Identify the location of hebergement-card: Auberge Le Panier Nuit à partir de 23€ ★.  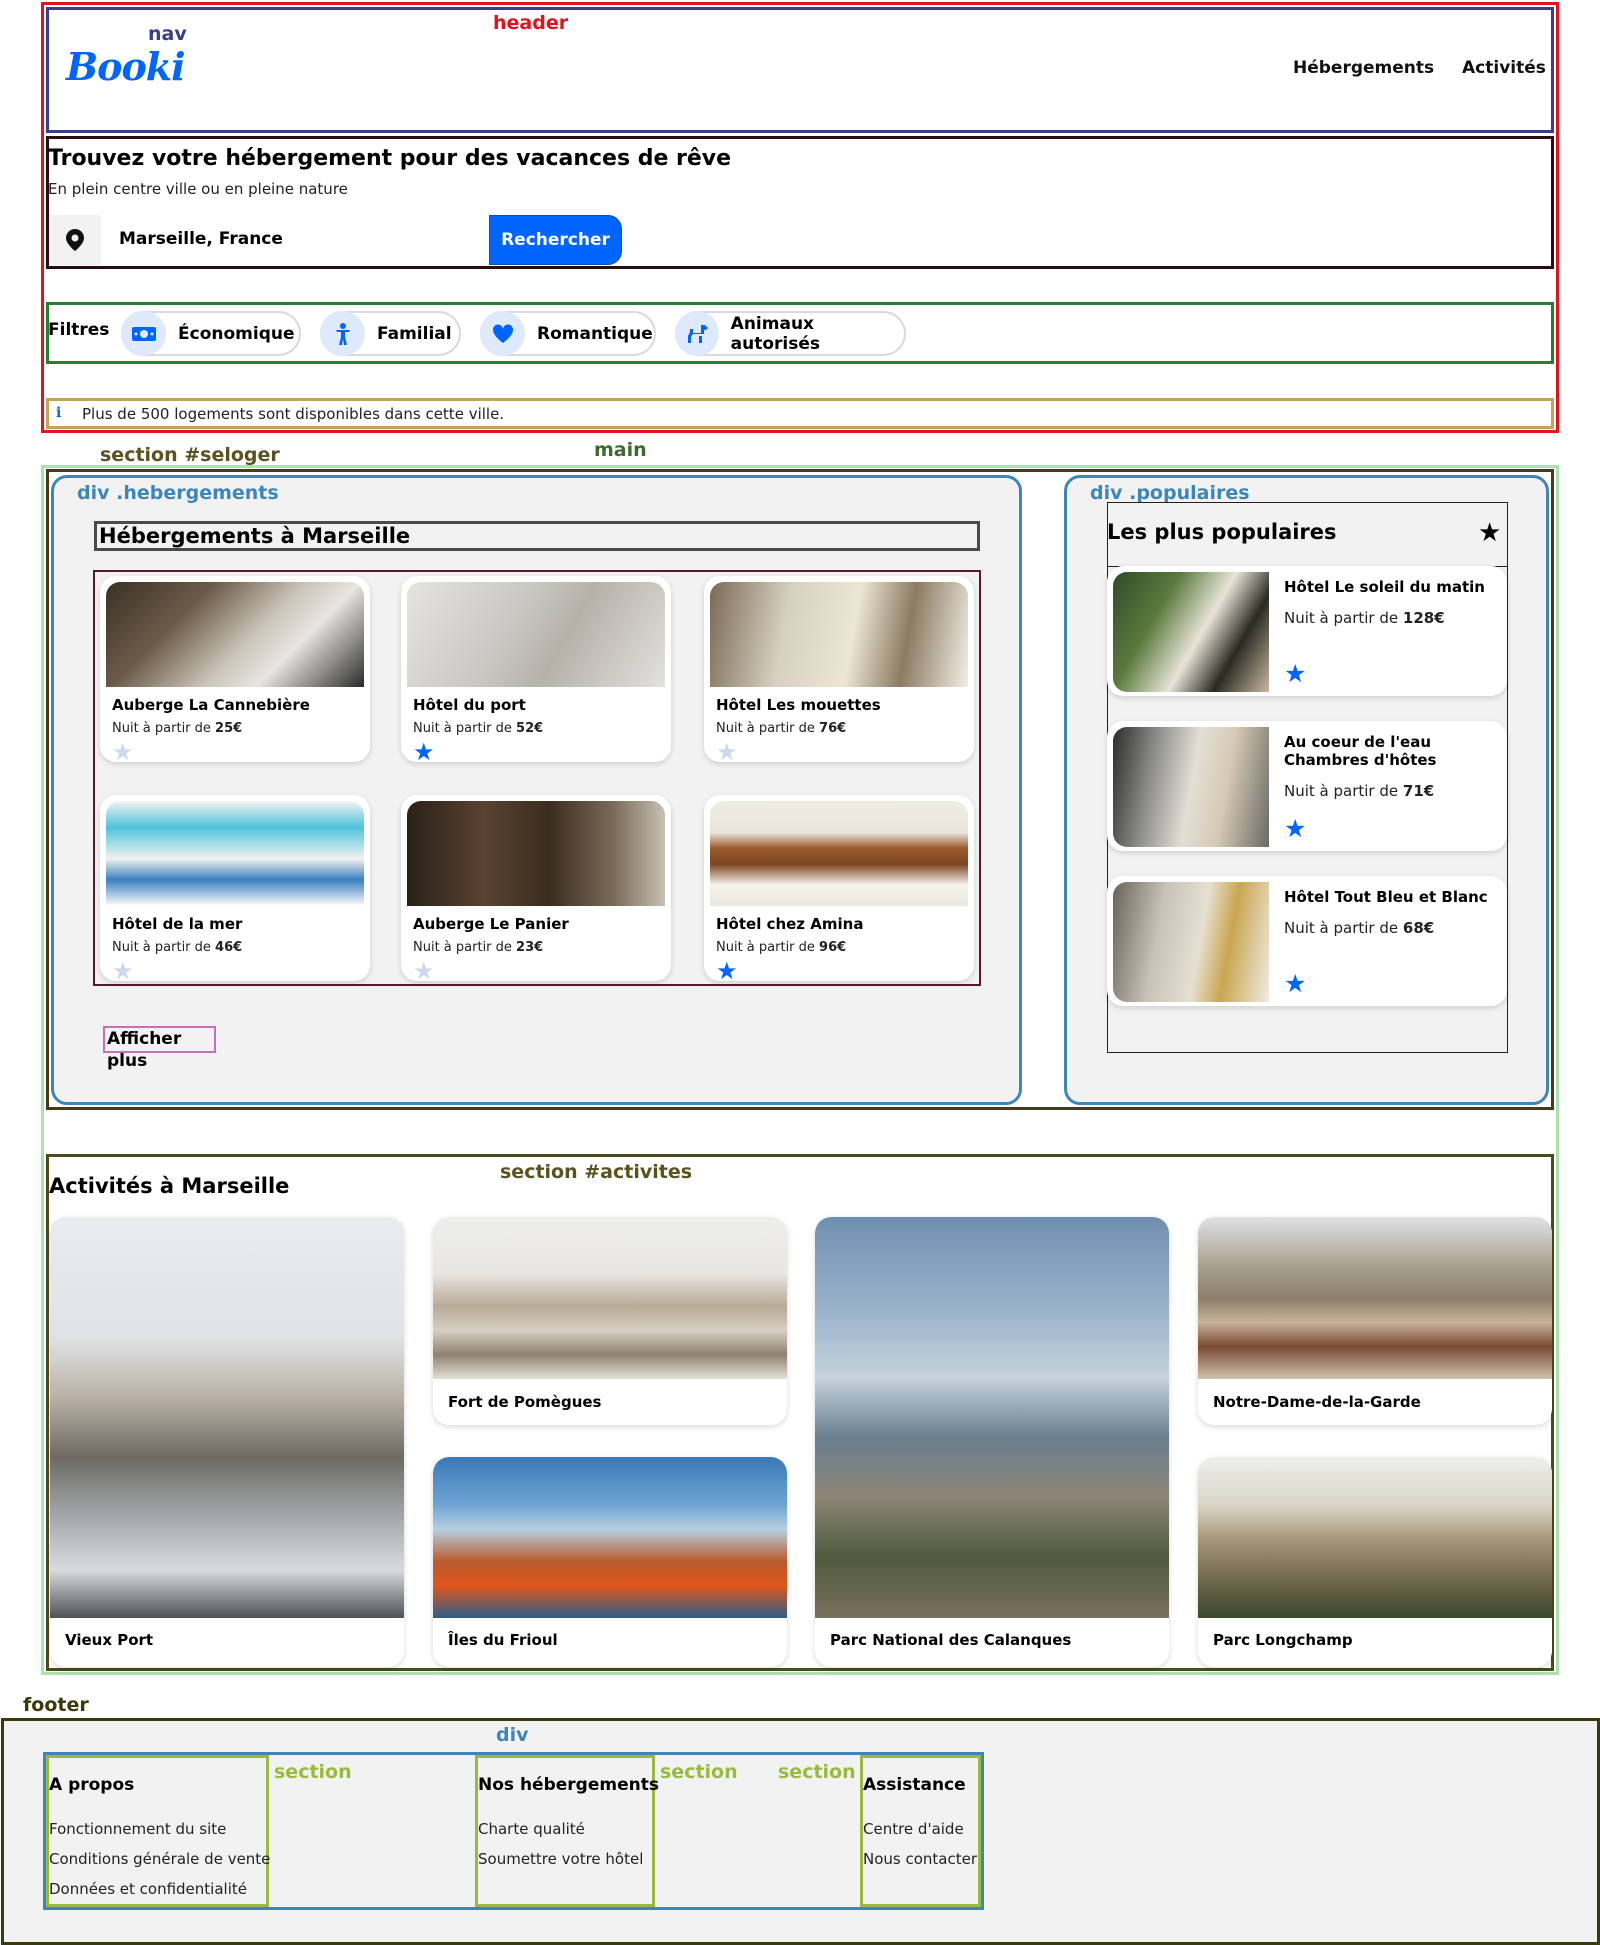
(536, 888).